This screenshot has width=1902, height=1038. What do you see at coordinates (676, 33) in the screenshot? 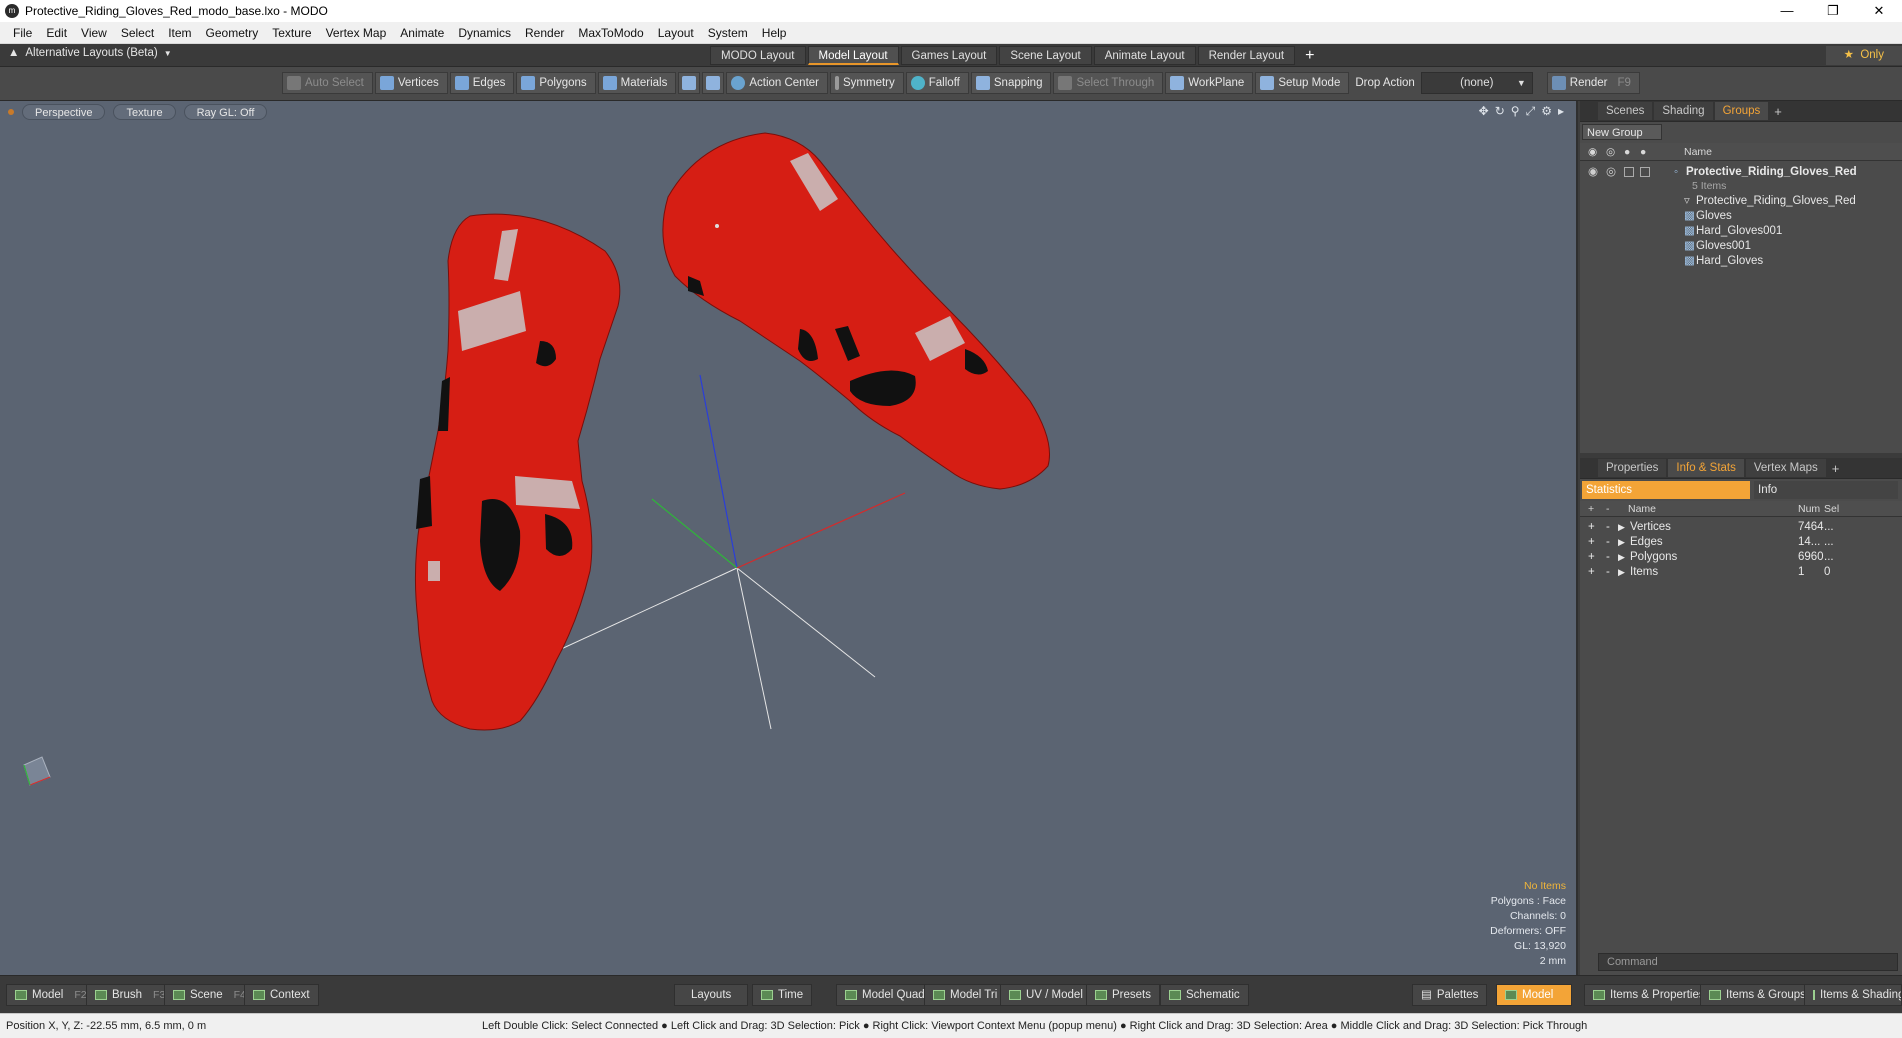
I see `menu-layout: Layout` at bounding box center [676, 33].